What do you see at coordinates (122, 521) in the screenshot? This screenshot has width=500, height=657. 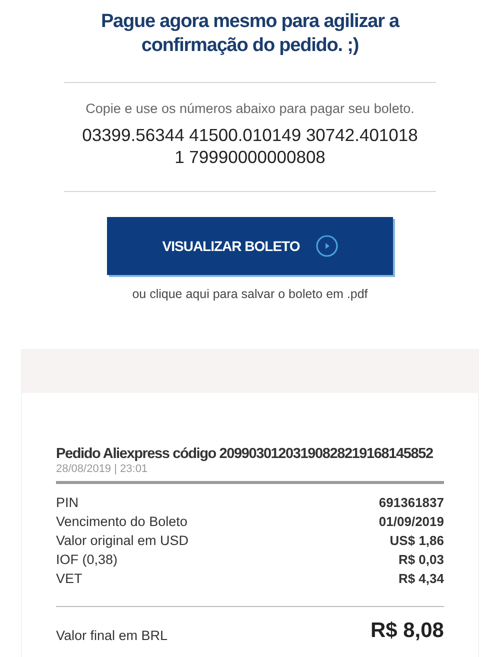 I see `row-label: Vencimento do Boleto` at bounding box center [122, 521].